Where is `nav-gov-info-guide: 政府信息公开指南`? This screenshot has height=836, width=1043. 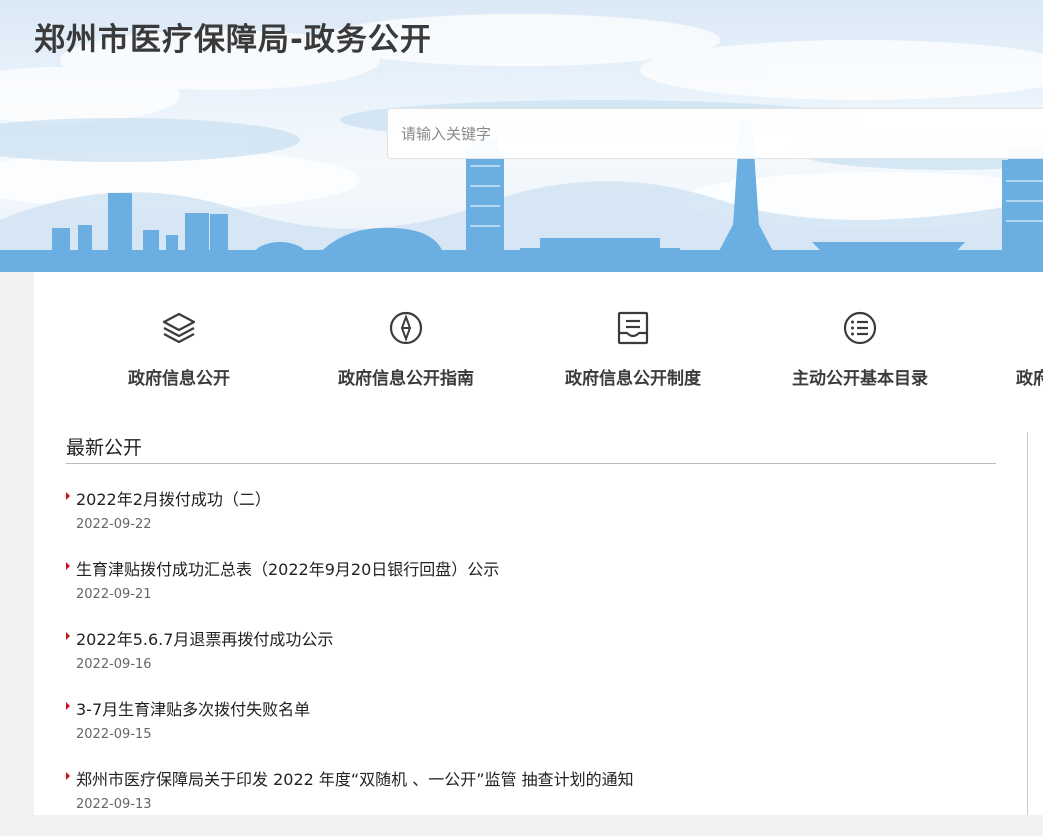 nav-gov-info-guide: 政府信息公开指南 is located at coordinates (406, 348).